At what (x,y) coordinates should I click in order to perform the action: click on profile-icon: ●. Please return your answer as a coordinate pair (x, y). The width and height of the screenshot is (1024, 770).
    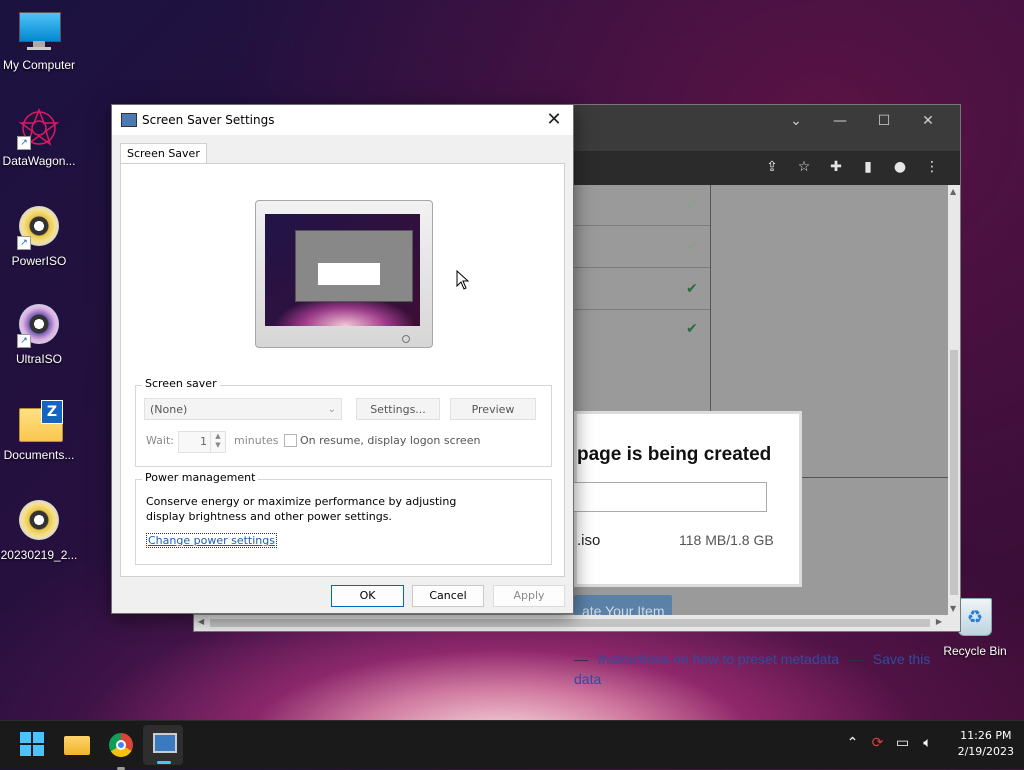
    Looking at the image, I should click on (900, 167).